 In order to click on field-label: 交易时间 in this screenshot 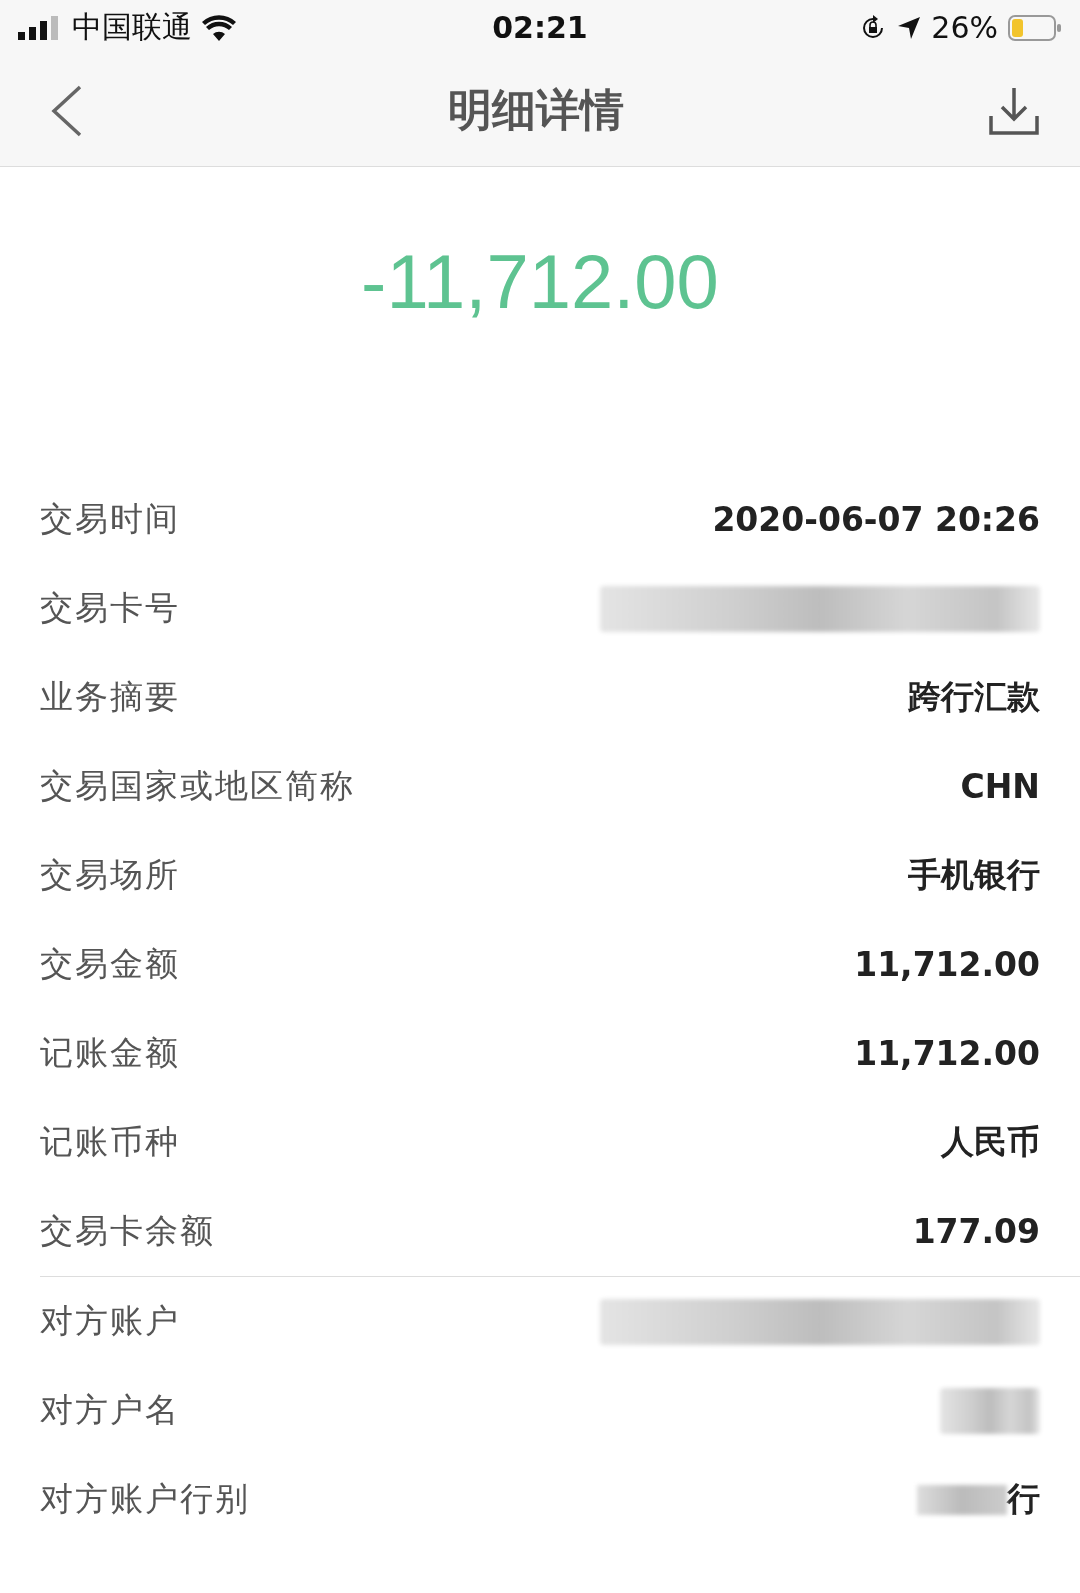, I will do `click(110, 519)`.